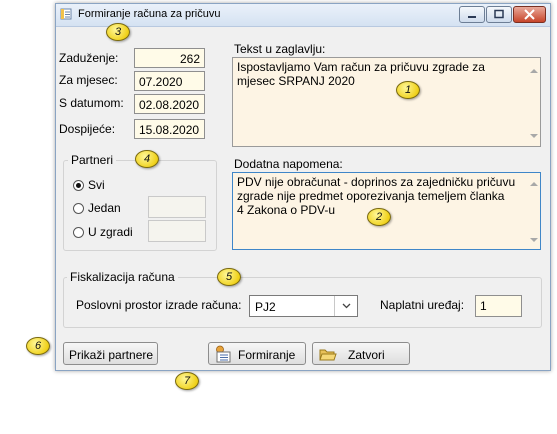 This screenshot has height=434, width=557. I want to click on radio-jedan, so click(78, 208).